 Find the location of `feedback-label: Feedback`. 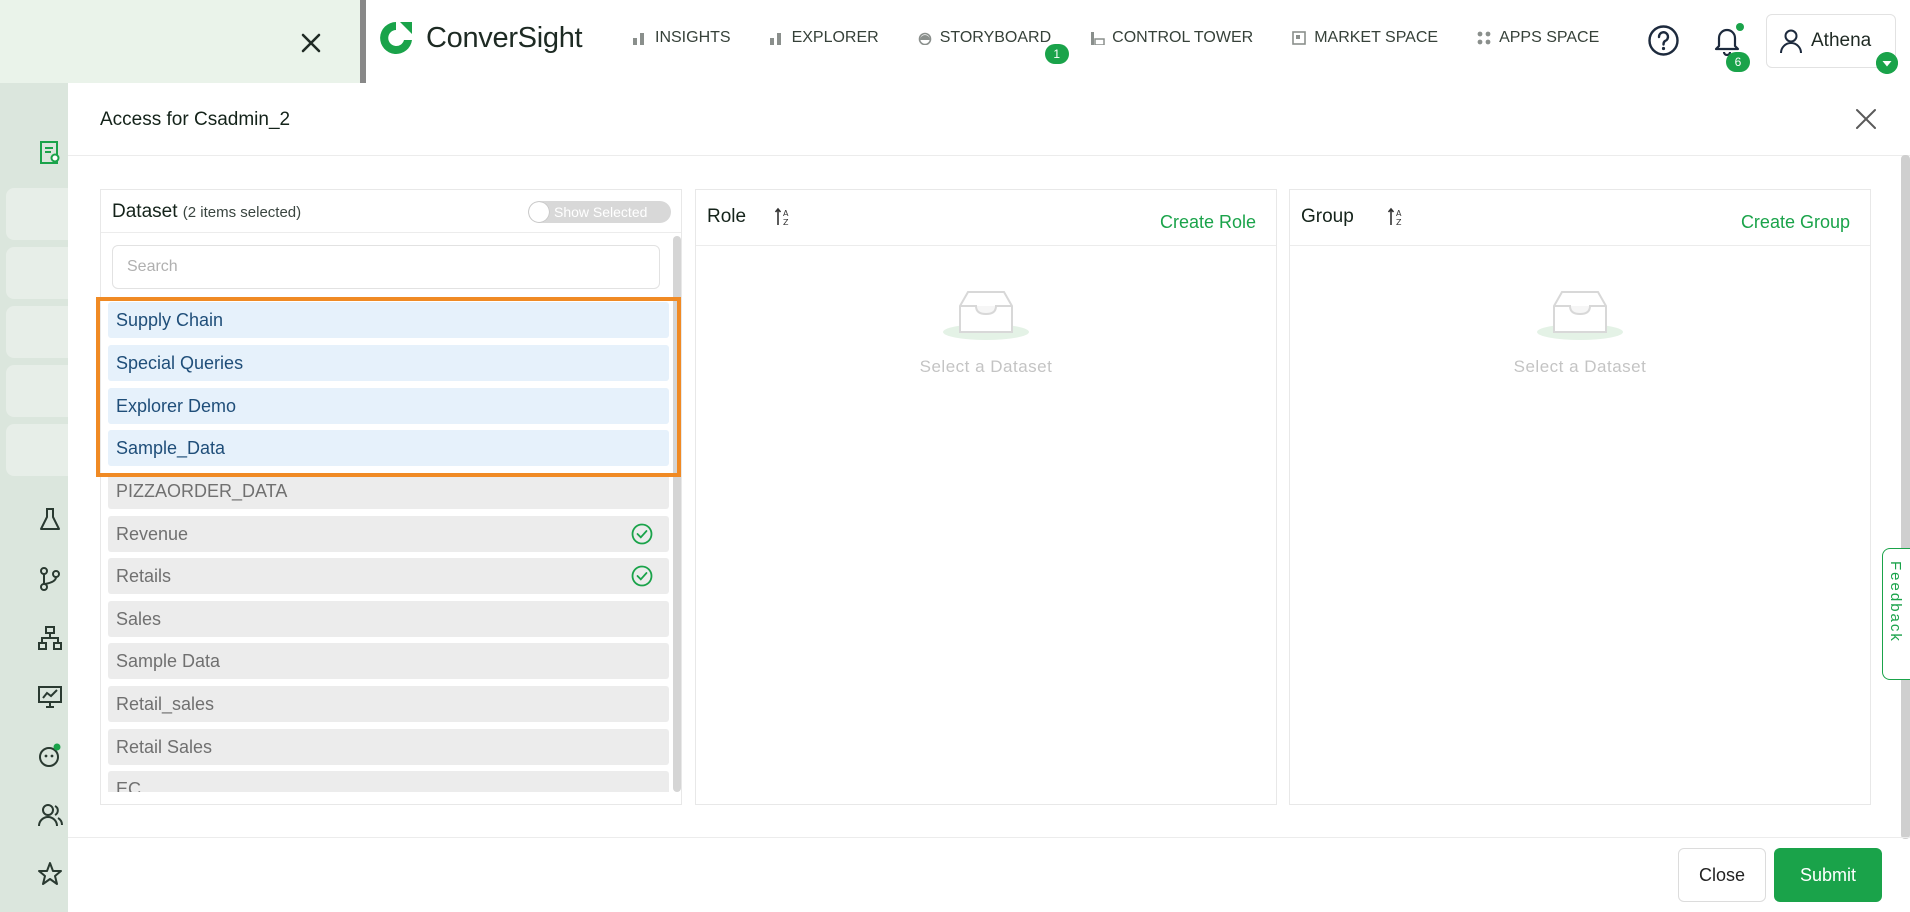

feedback-label: Feedback is located at coordinates (1895, 602).